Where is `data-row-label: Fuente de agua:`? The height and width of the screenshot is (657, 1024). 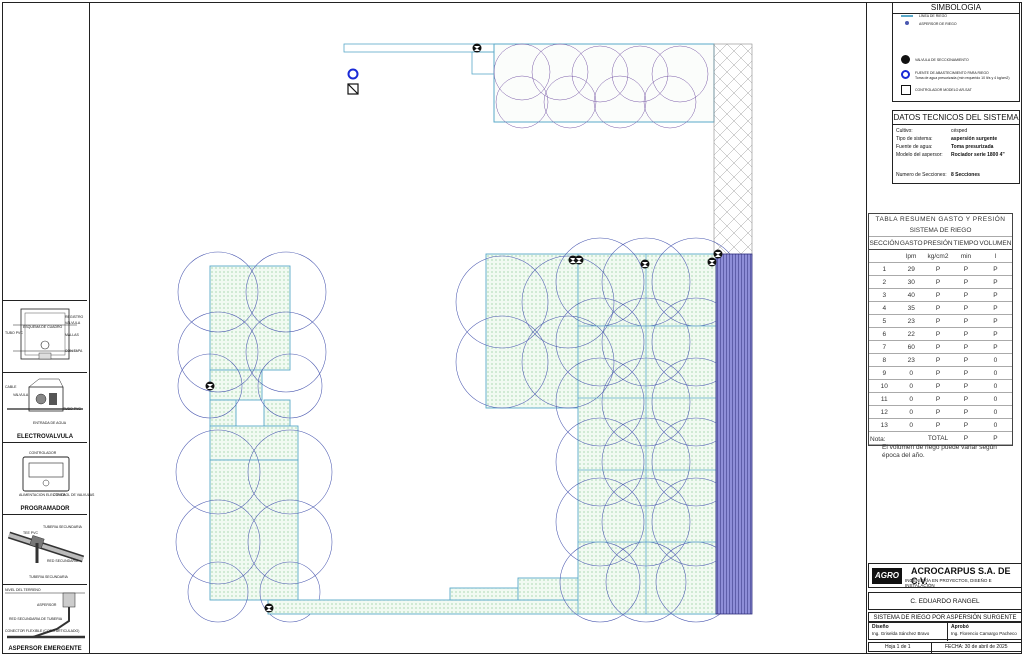
data-row-label: Fuente de agua: is located at coordinates (914, 147).